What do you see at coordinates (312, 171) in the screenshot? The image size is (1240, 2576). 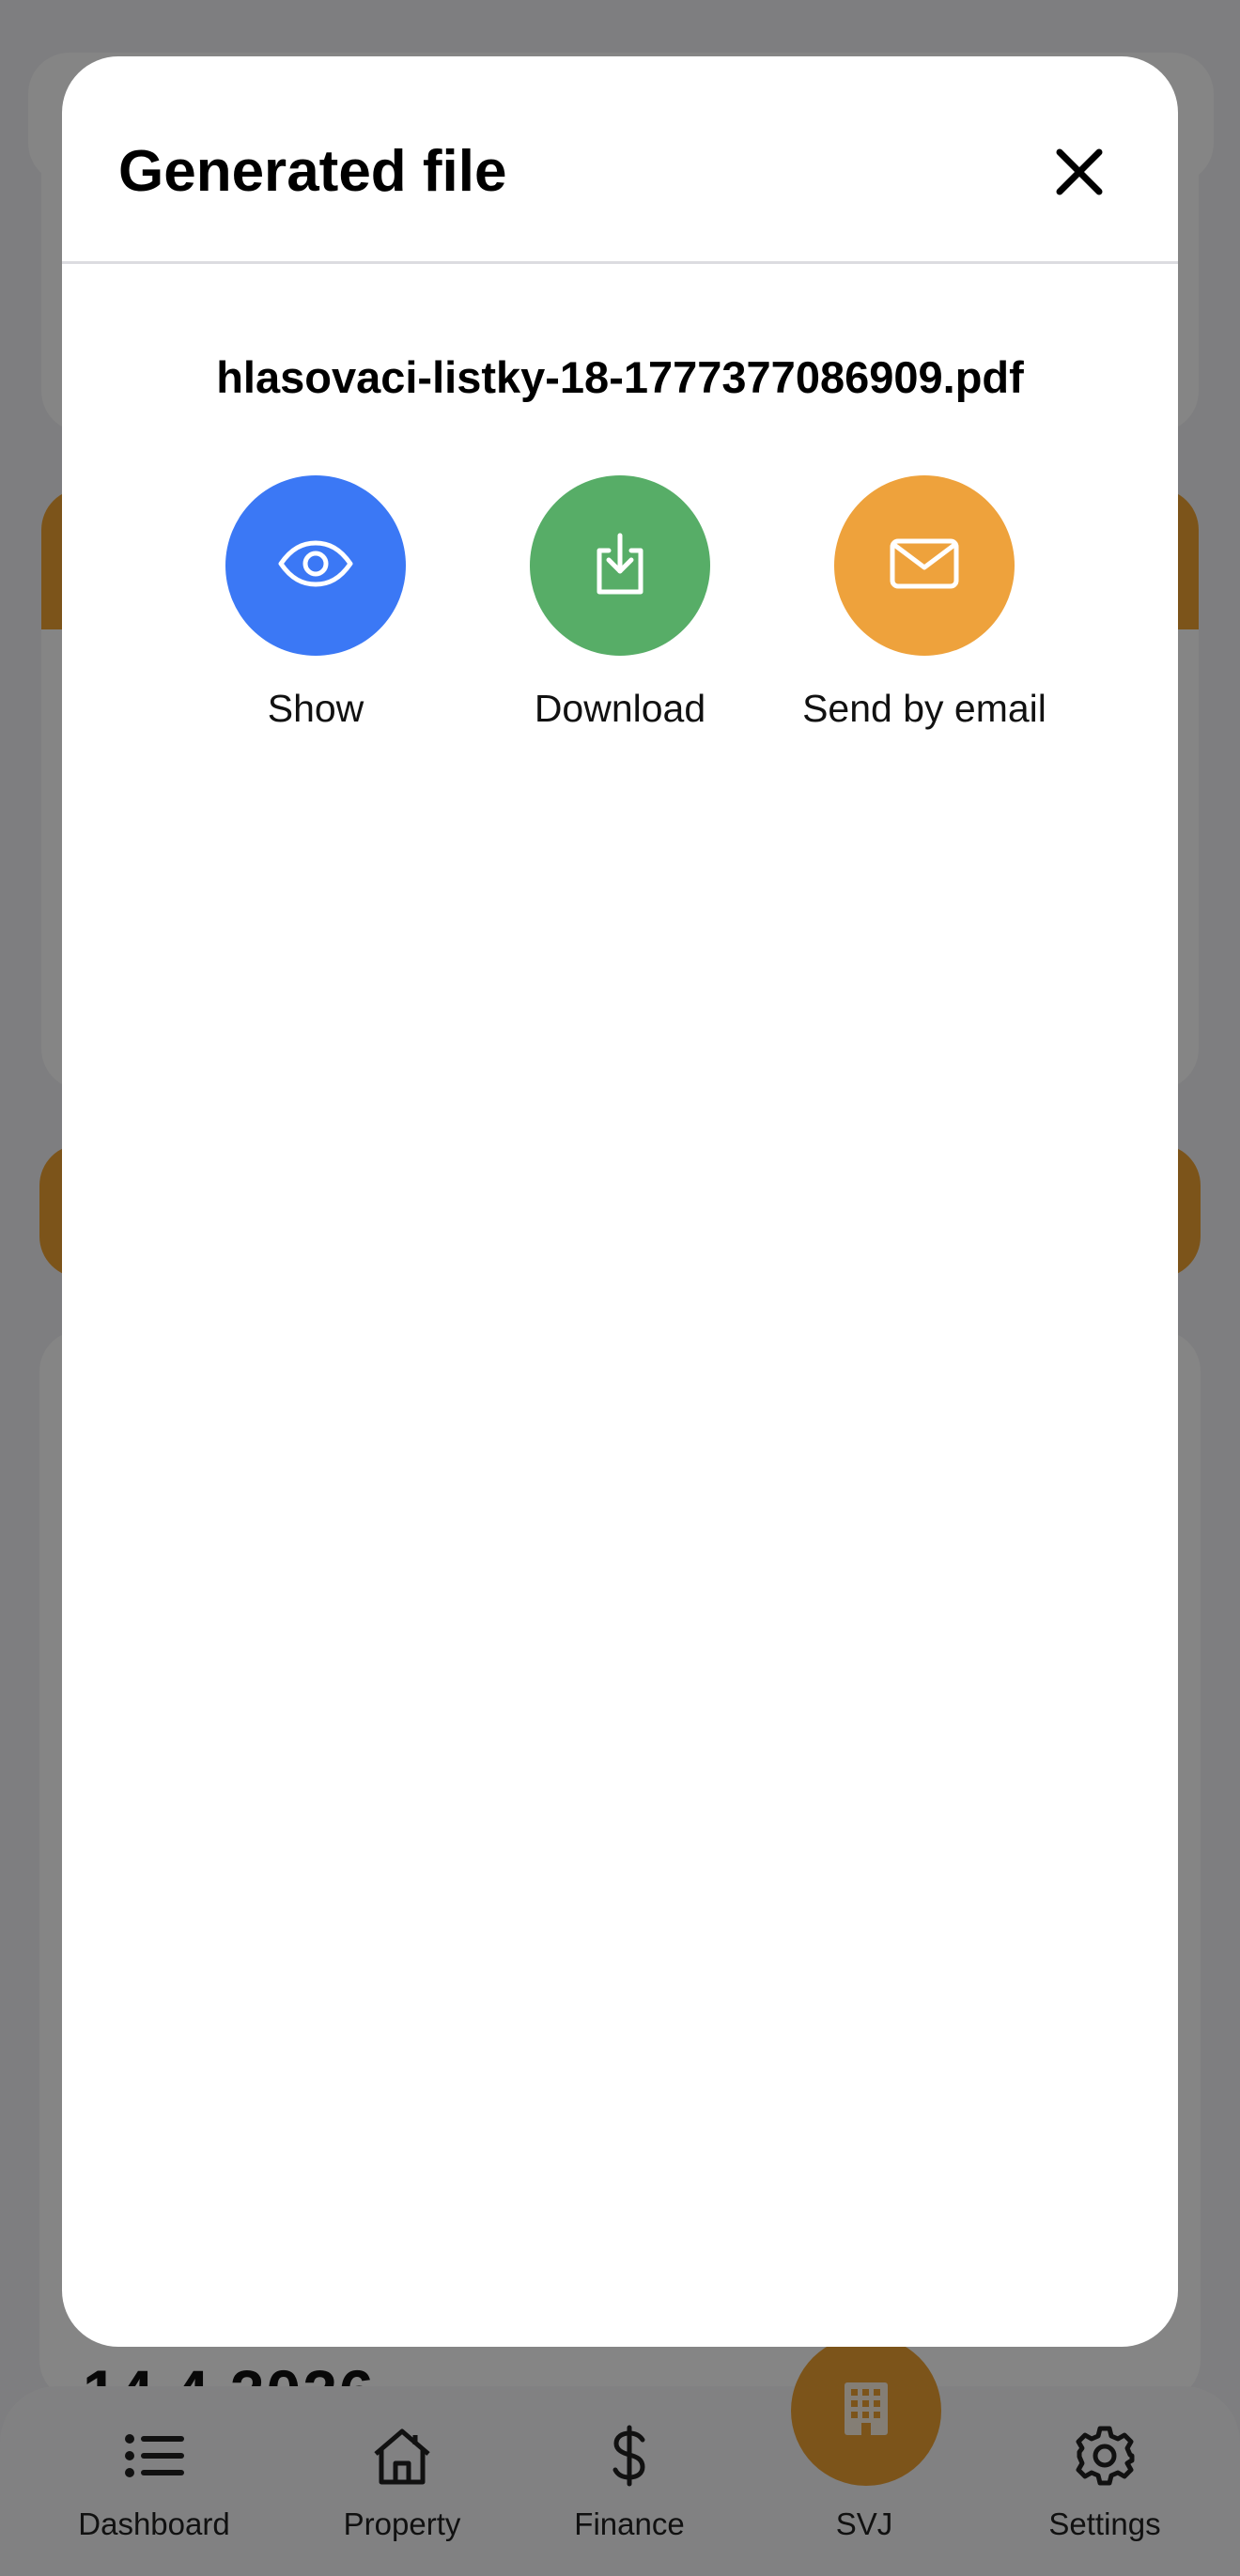 I see `modal-title: Generated file` at bounding box center [312, 171].